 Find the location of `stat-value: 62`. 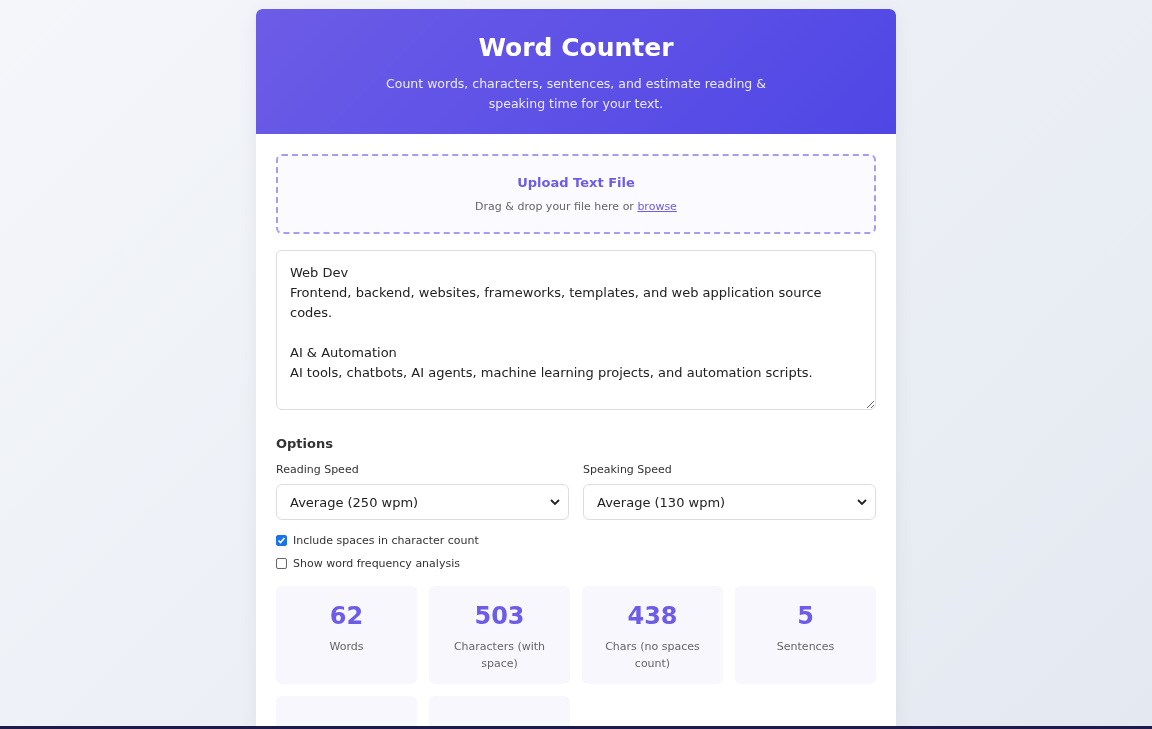

stat-value: 62 is located at coordinates (346, 616).